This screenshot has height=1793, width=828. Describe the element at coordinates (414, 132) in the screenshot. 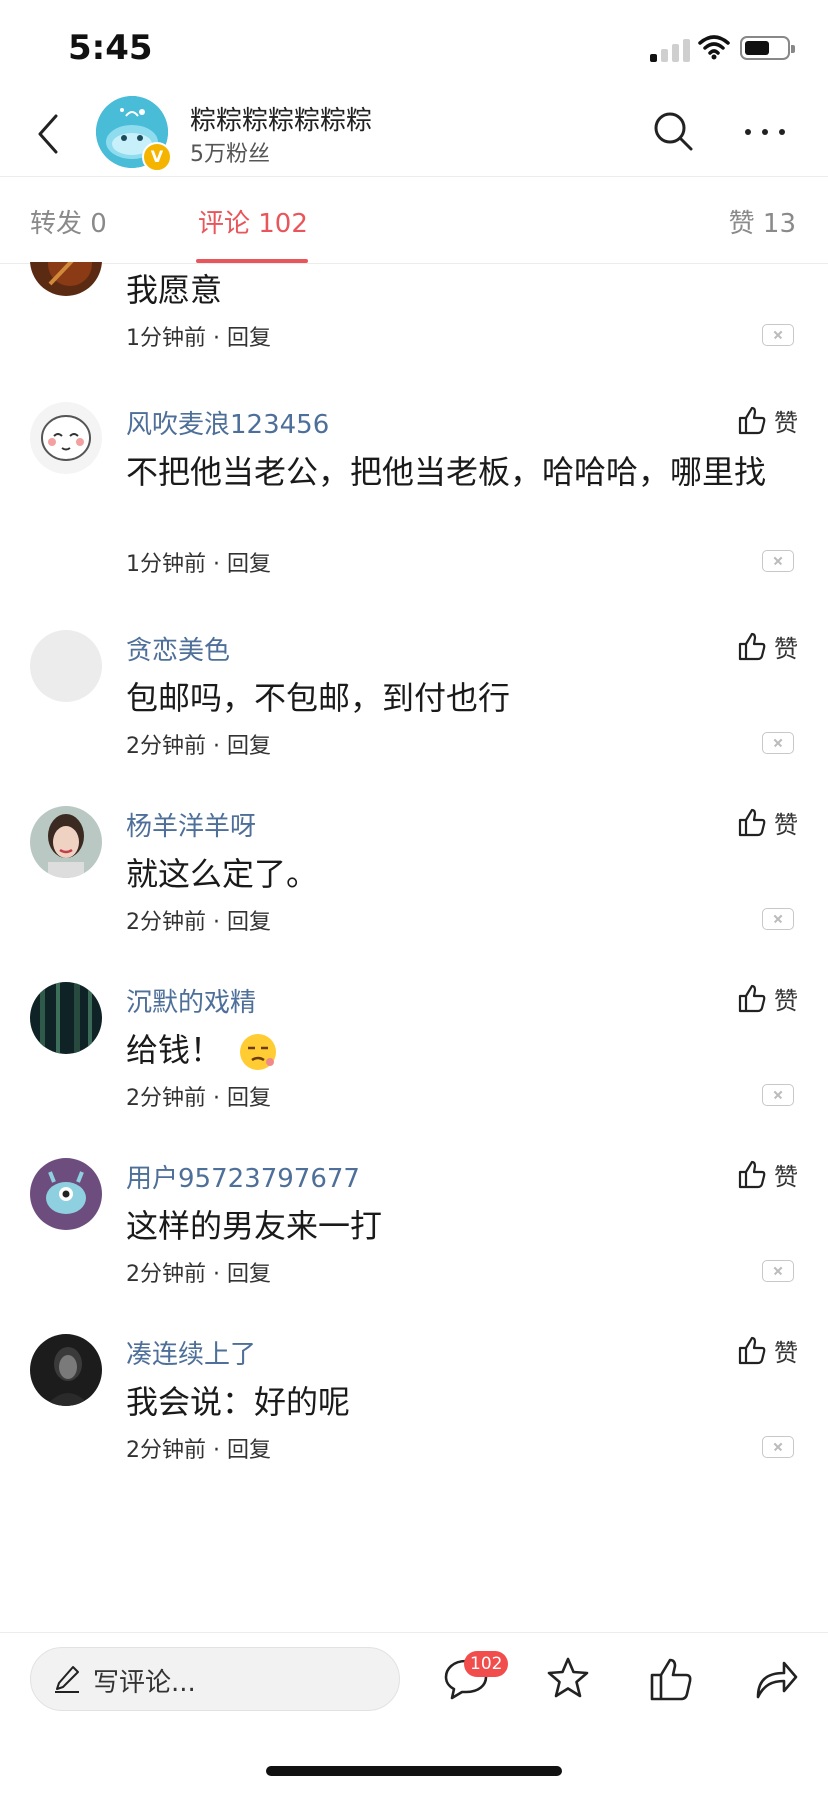

I see `header: V 粽粽粽粽粽粽粽 5万粉丝` at that location.